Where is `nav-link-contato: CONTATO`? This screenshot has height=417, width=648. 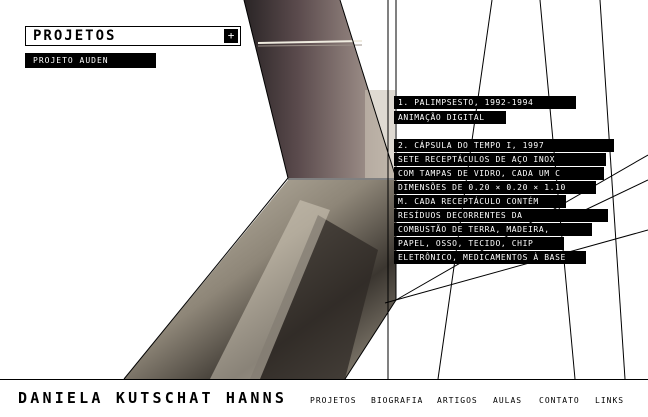 nav-link-contato: CONTATO is located at coordinates (559, 400).